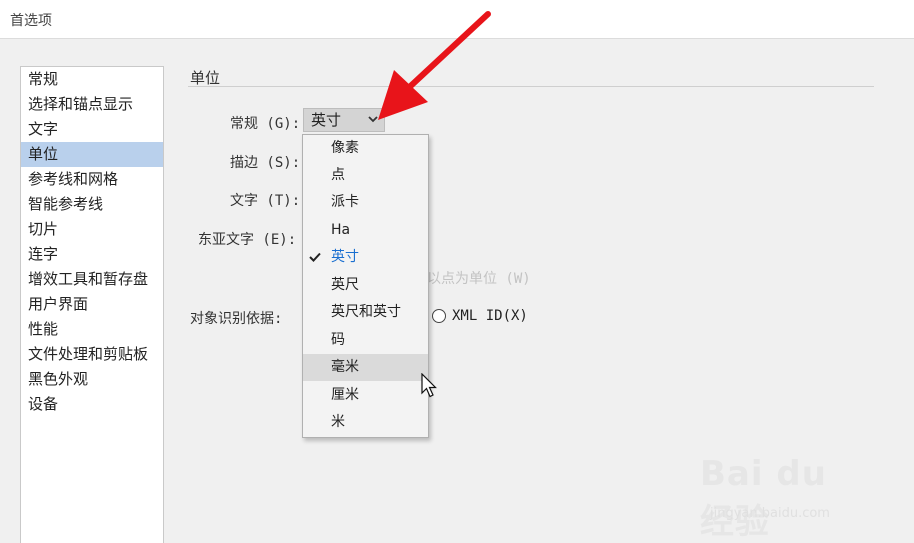 This screenshot has width=914, height=543. What do you see at coordinates (365, 202) in the screenshot?
I see `dropdown-option-picas: 派卡` at bounding box center [365, 202].